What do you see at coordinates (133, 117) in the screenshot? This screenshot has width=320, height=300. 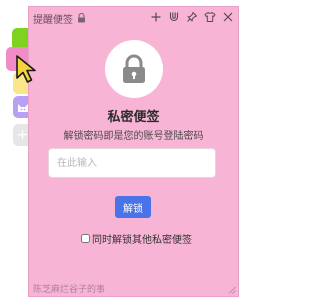 I see `lock-heading: 私密便签` at bounding box center [133, 117].